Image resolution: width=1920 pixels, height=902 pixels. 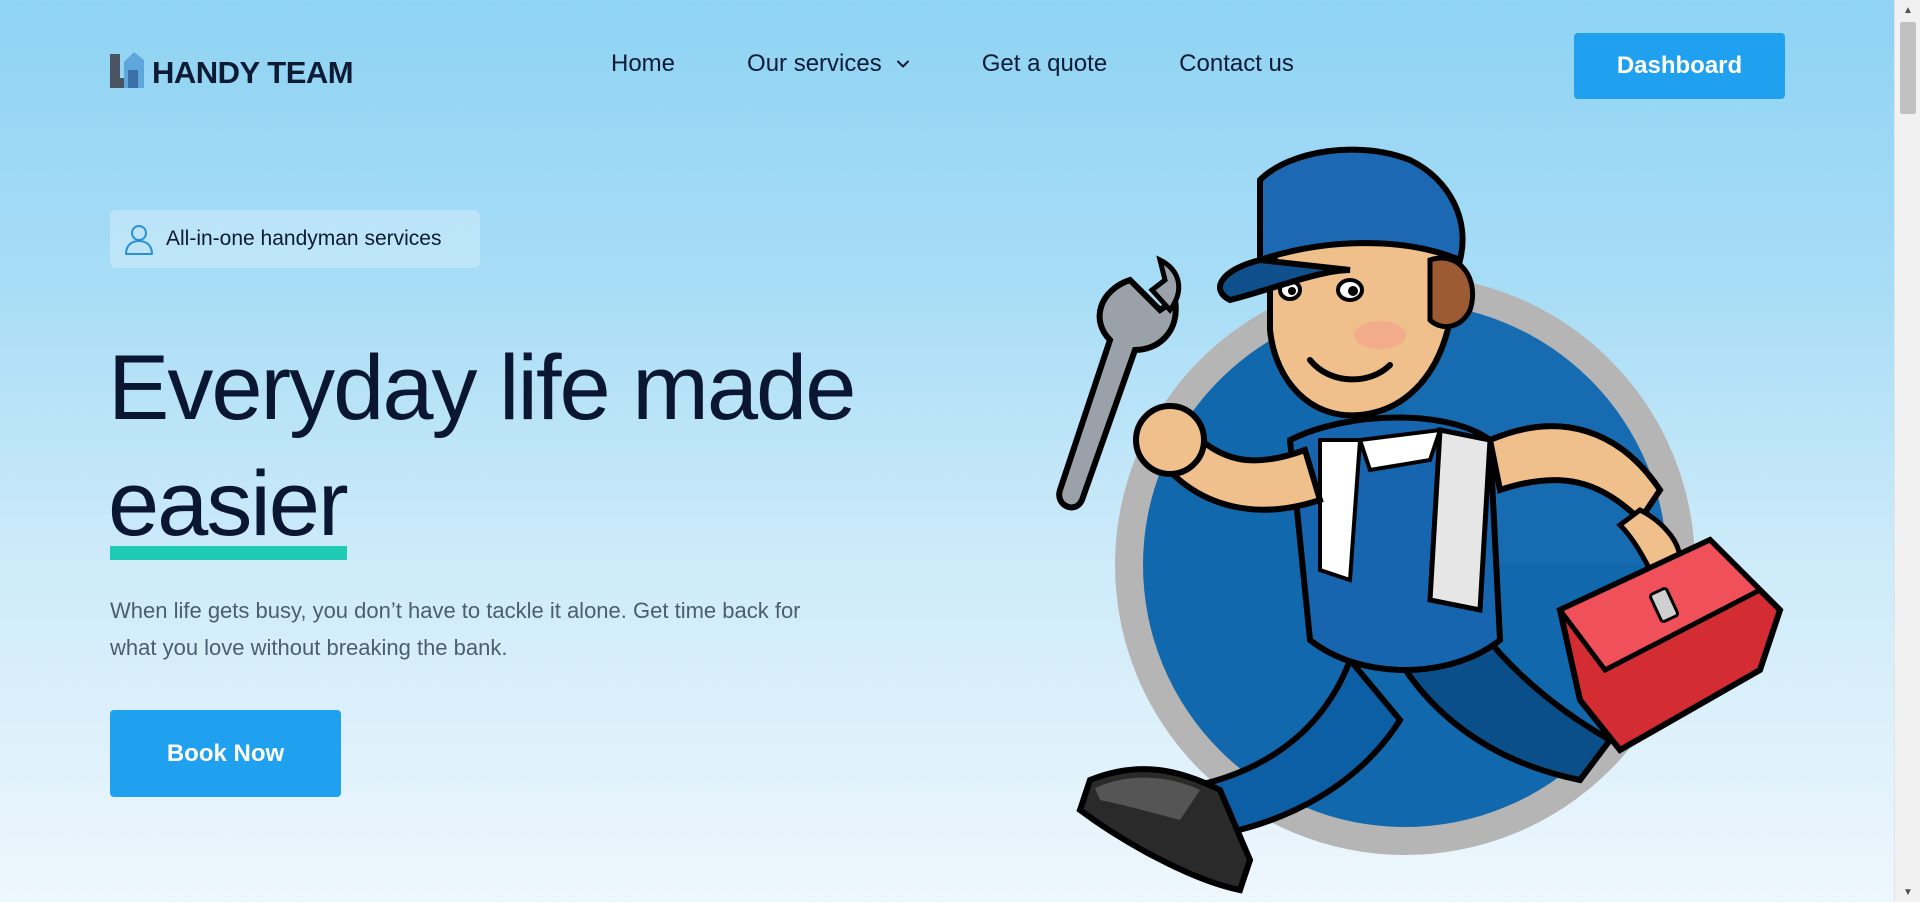 I want to click on chevron-down-icon, so click(x=902, y=64).